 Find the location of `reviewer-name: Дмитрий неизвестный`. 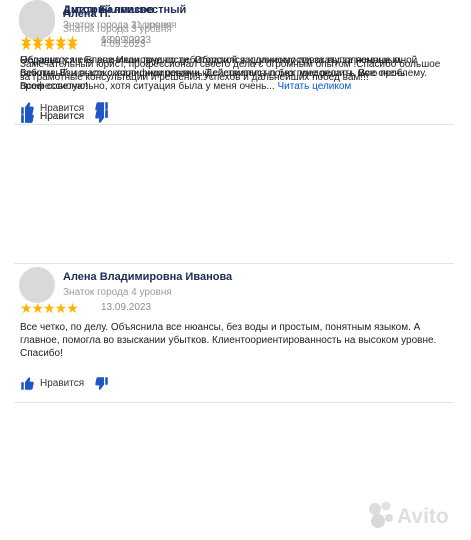

reviewer-name: Дмитрий неизвестный is located at coordinates (124, 10).